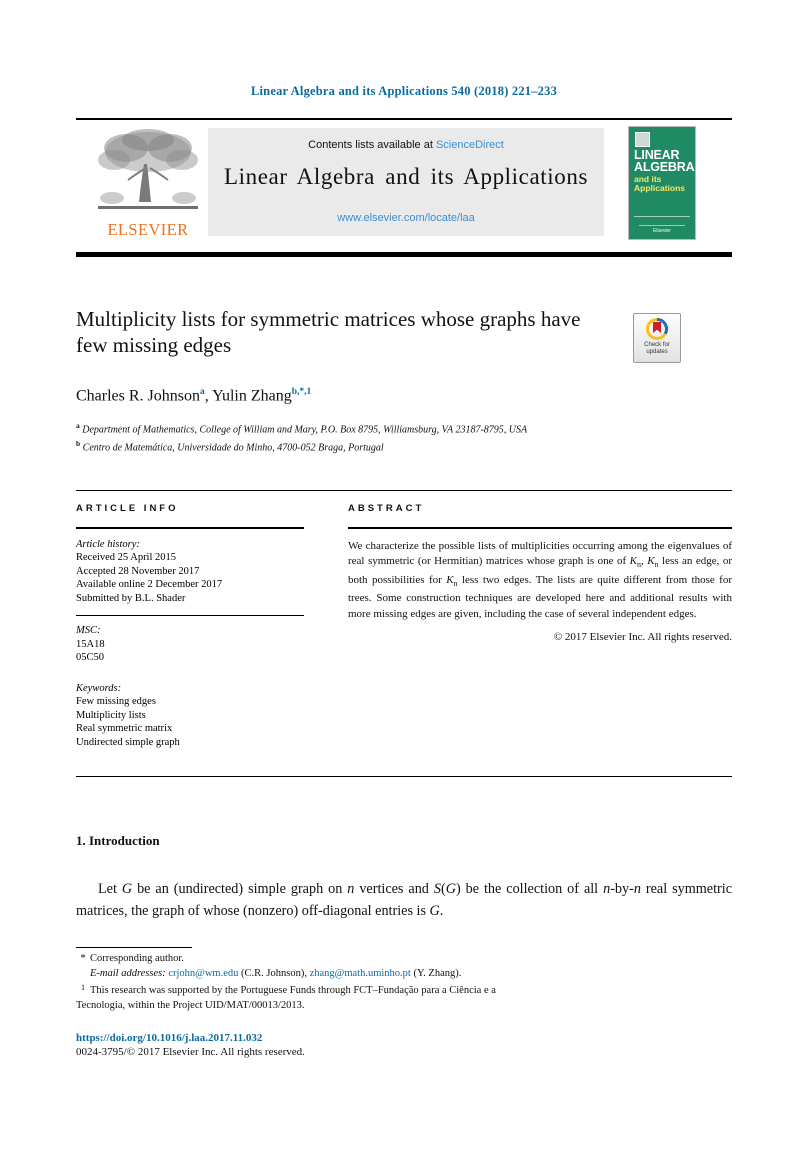 The height and width of the screenshot is (1162, 808). Describe the element at coordinates (441, 911) in the screenshot. I see `para-t8: .` at that location.